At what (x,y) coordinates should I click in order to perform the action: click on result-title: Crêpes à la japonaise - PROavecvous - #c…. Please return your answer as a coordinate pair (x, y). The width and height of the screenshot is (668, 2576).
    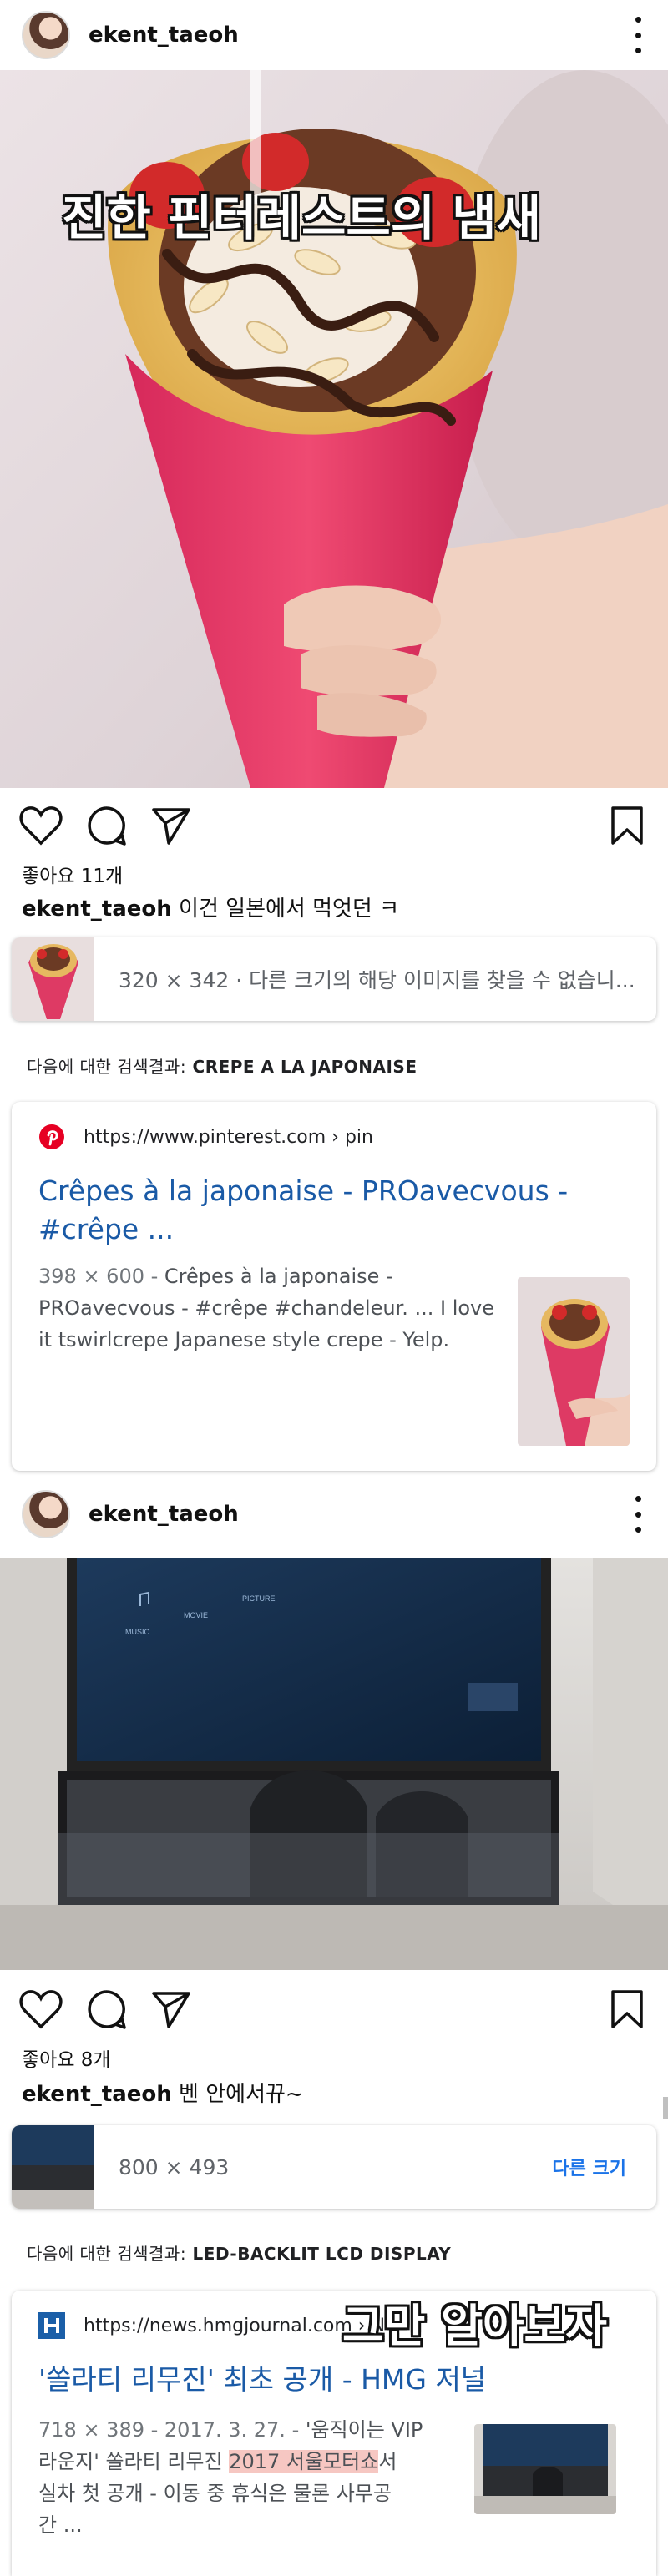
    Looking at the image, I should click on (303, 1210).